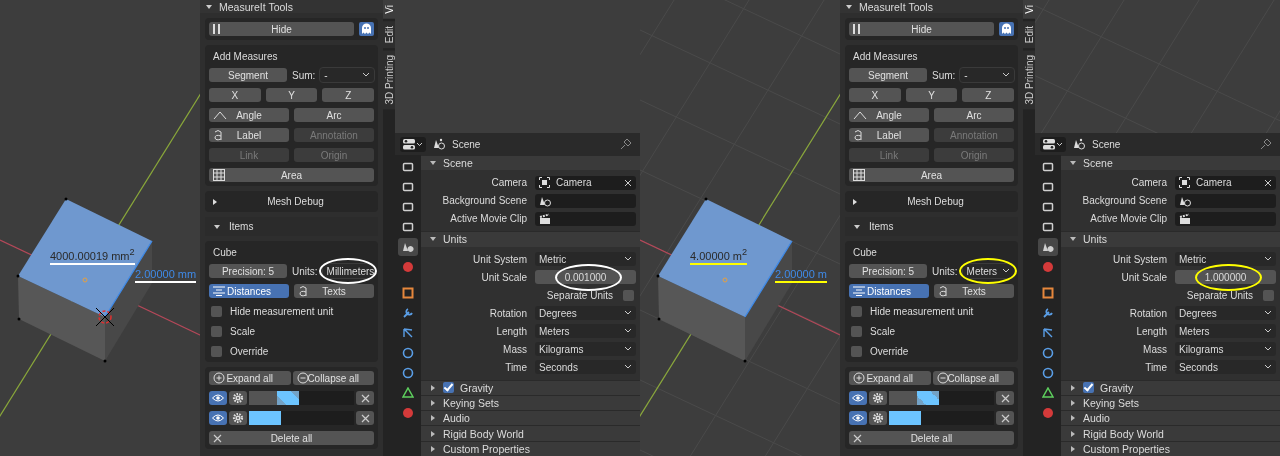 The height and width of the screenshot is (456, 1280). What do you see at coordinates (988, 271) in the screenshot?
I see `units-dropdown: Meters` at bounding box center [988, 271].